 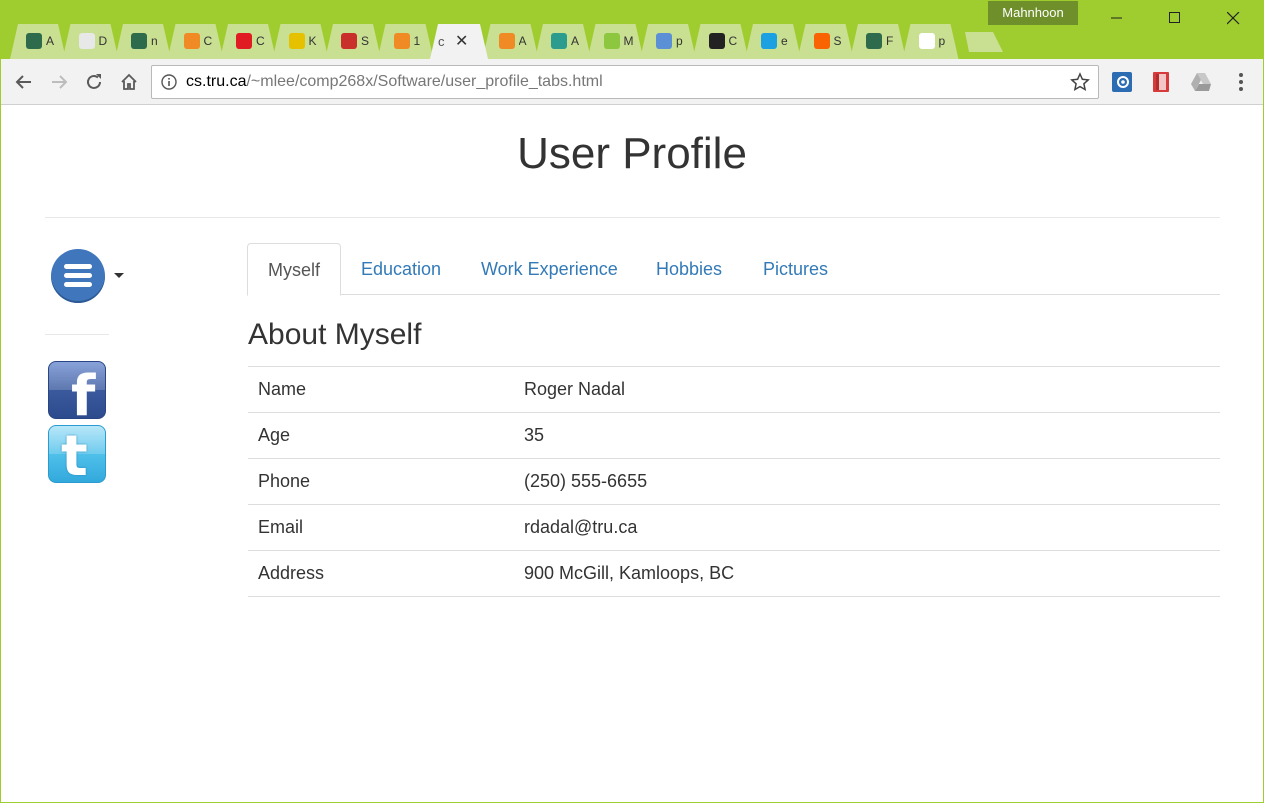 What do you see at coordinates (632, 217) in the screenshot?
I see `divider` at bounding box center [632, 217].